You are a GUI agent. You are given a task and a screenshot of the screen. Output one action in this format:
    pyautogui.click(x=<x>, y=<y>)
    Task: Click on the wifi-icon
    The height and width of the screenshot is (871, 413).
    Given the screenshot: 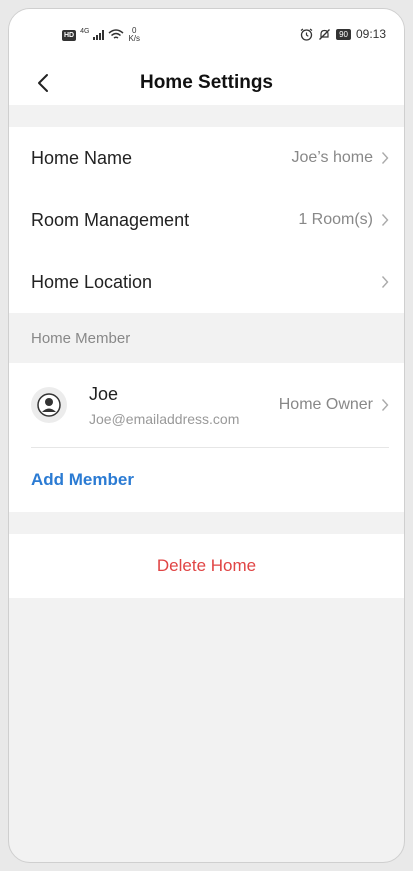 What is the action you would take?
    pyautogui.click(x=116, y=34)
    